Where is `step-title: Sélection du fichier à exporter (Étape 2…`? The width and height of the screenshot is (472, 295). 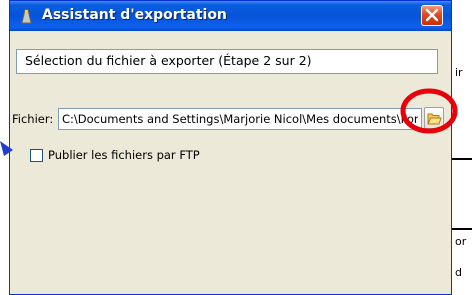
step-title: Sélection du fichier à exporter (Étape 2… is located at coordinates (168, 60).